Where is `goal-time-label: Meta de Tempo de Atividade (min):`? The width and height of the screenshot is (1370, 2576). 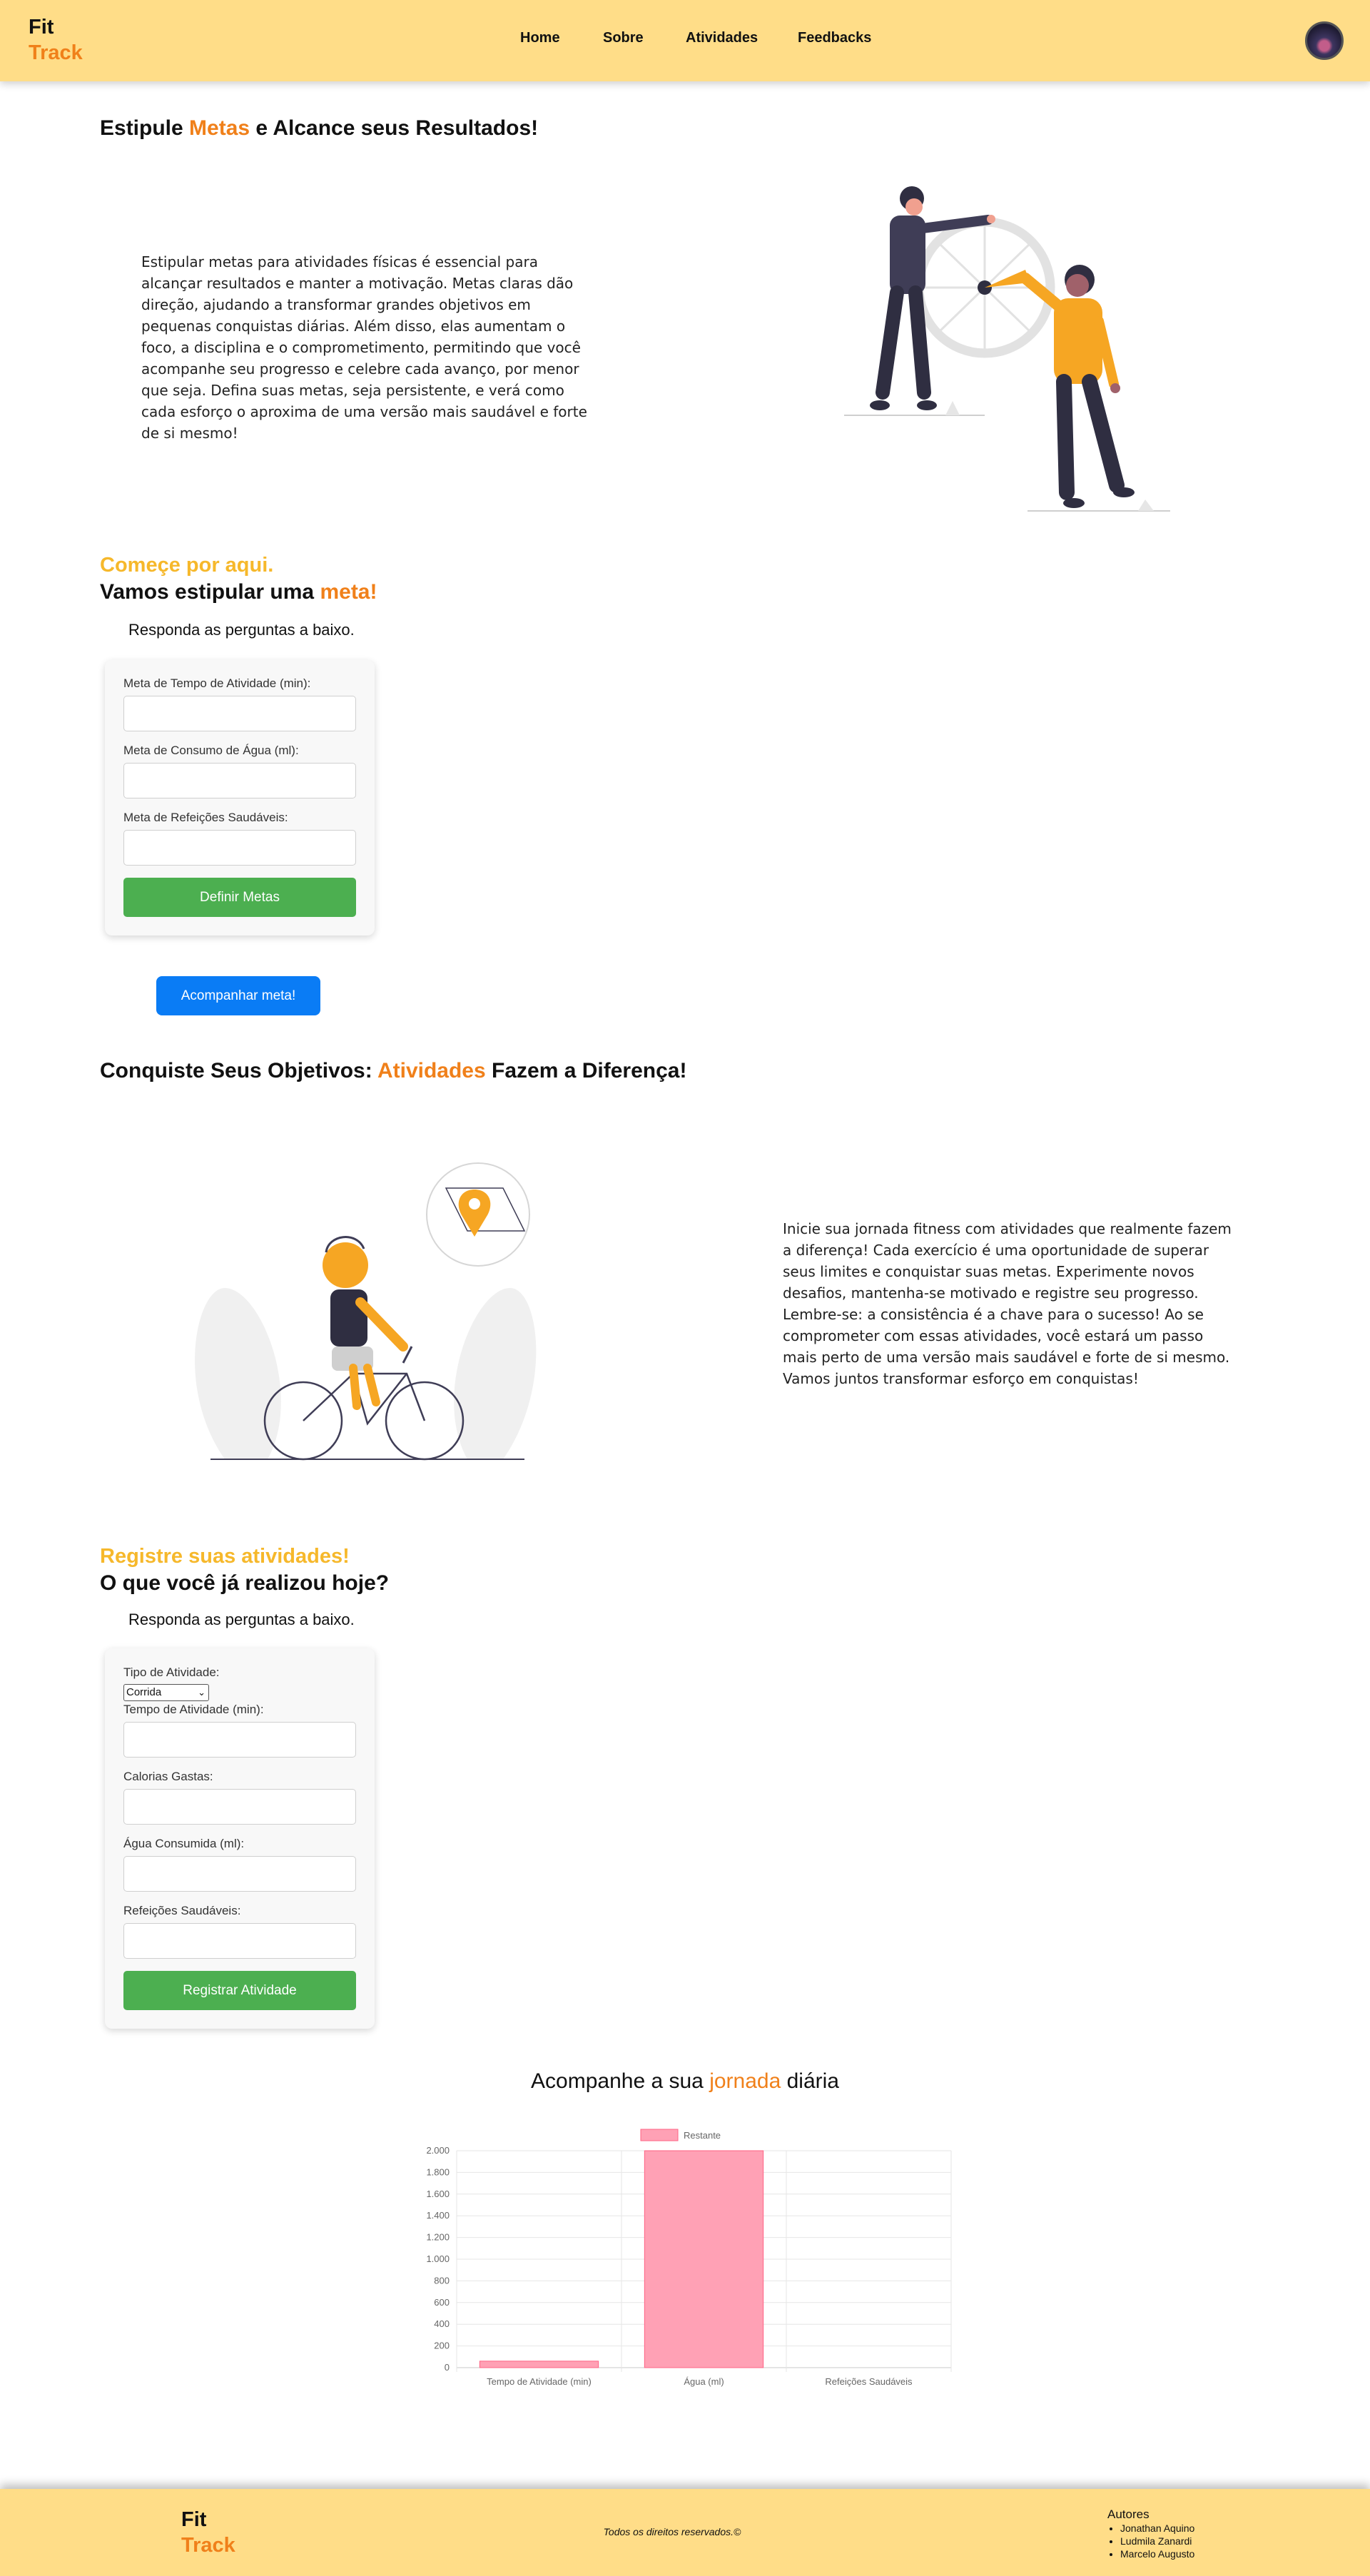
goal-time-label: Meta de Tempo de Atividade (min): is located at coordinates (217, 683).